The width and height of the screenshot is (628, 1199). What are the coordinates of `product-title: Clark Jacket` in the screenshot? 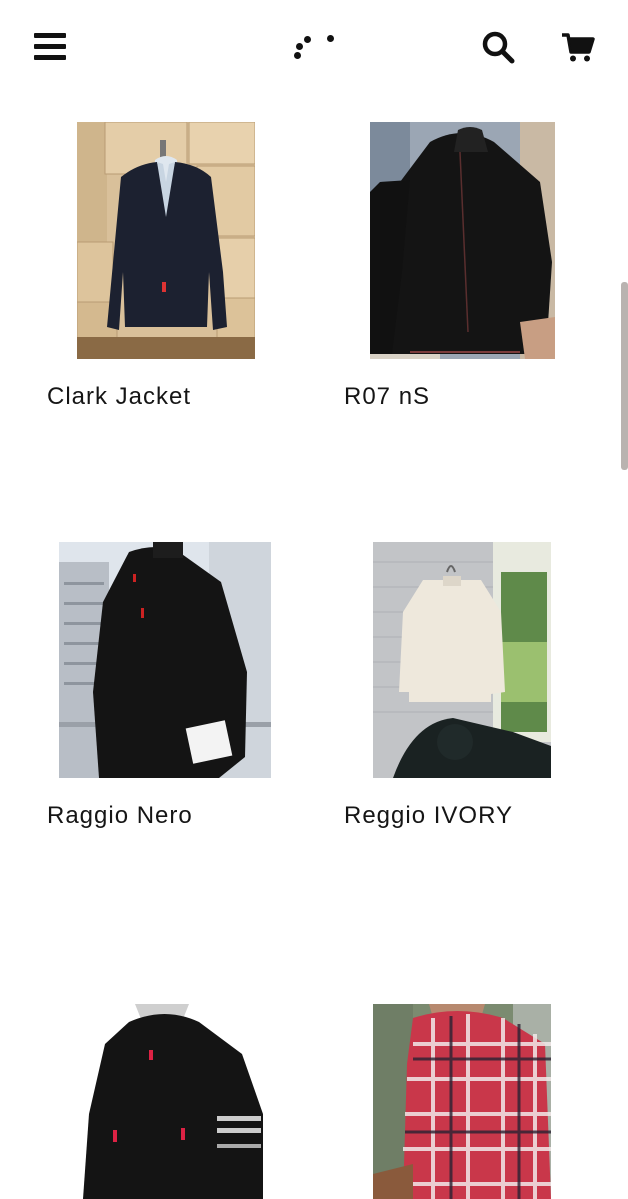 It's located at (119, 397).